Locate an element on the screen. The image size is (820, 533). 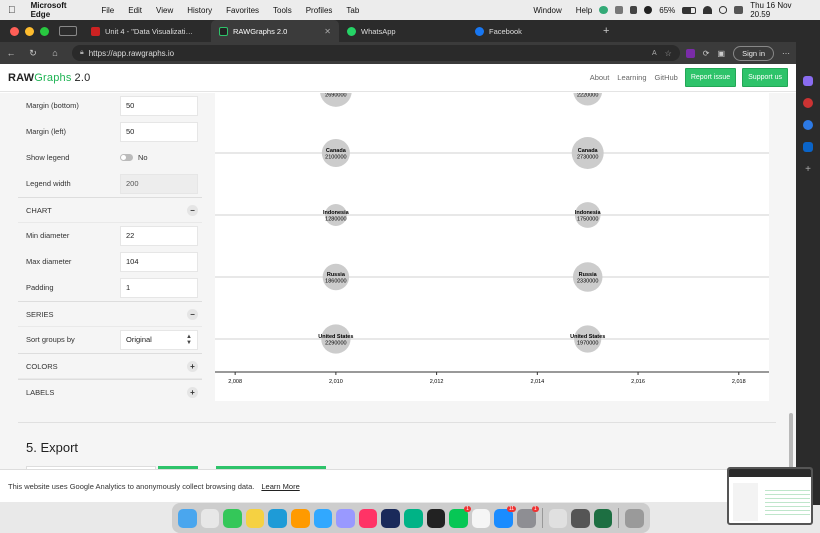
read-aloud-icon: A is located at coordinates (654, 53).